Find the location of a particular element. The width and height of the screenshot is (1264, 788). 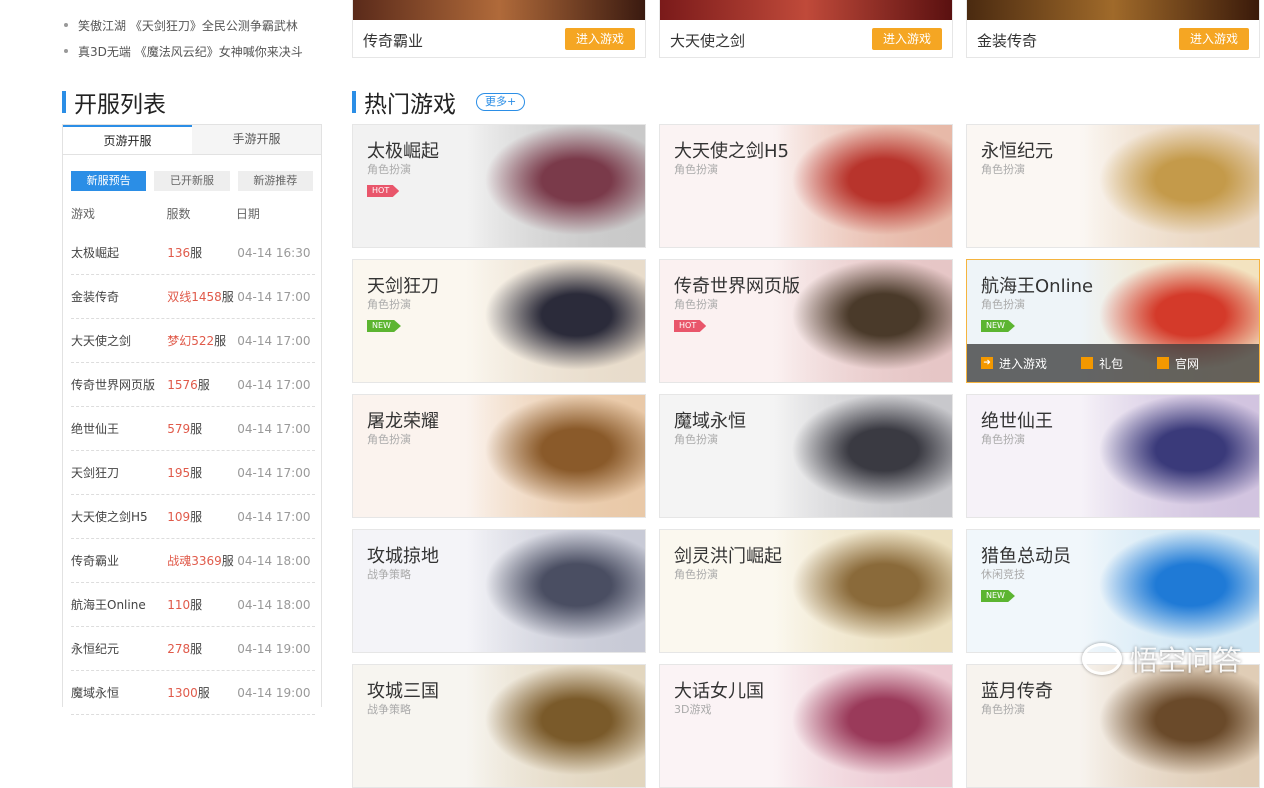

new-badge: NEW is located at coordinates (384, 326).